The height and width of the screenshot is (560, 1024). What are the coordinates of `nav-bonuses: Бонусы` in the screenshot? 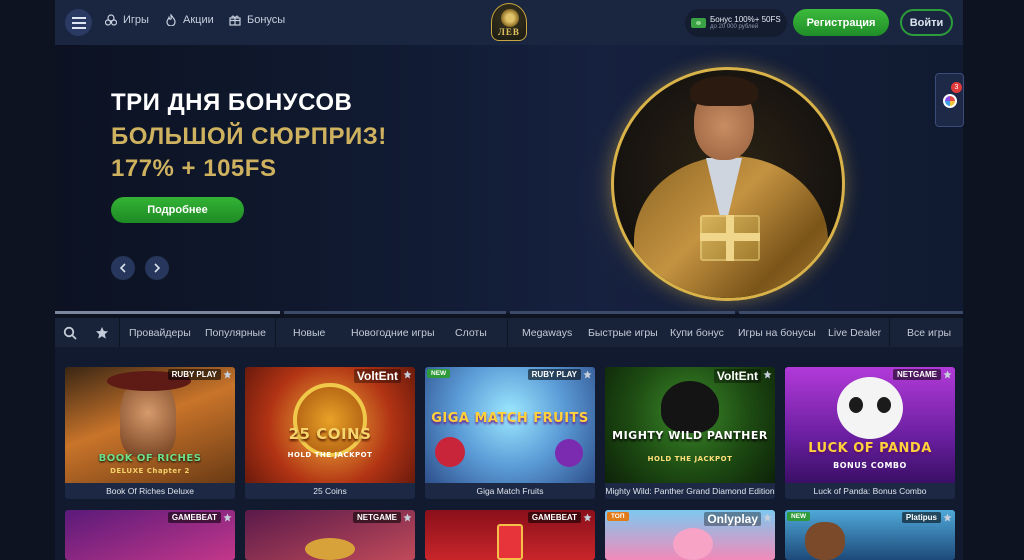 It's located at (257, 20).